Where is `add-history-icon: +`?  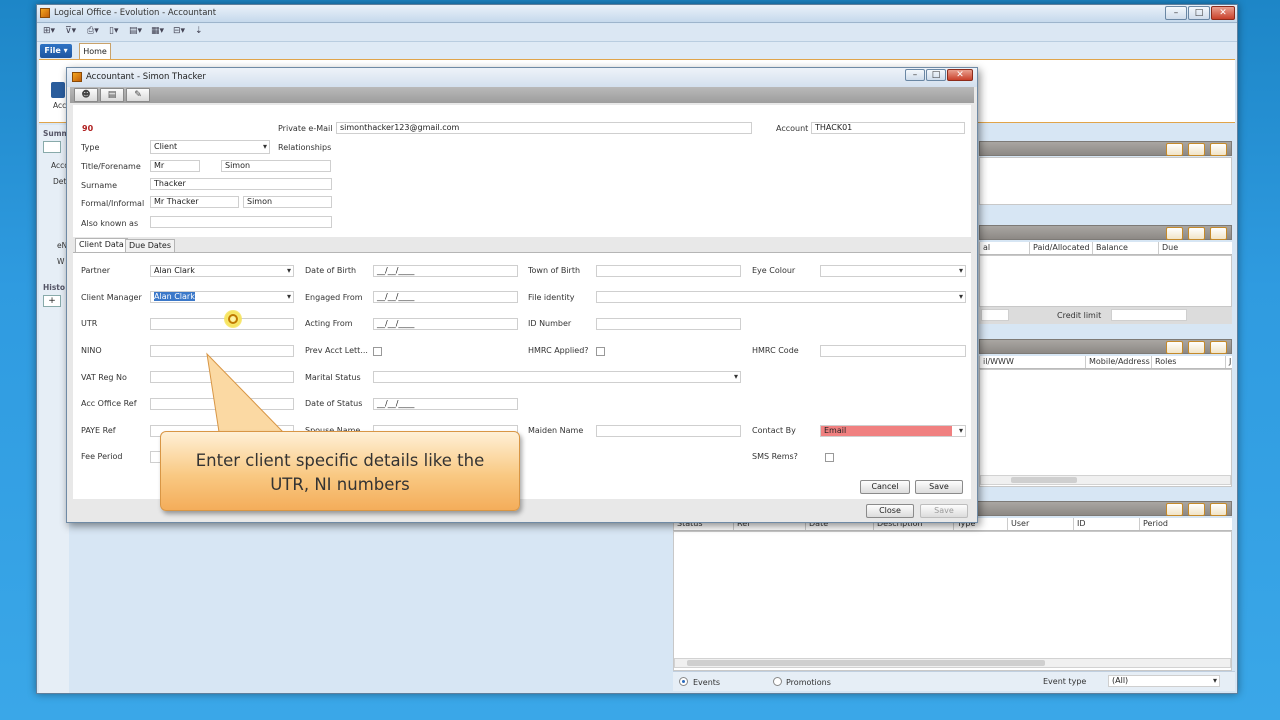 add-history-icon: + is located at coordinates (52, 301).